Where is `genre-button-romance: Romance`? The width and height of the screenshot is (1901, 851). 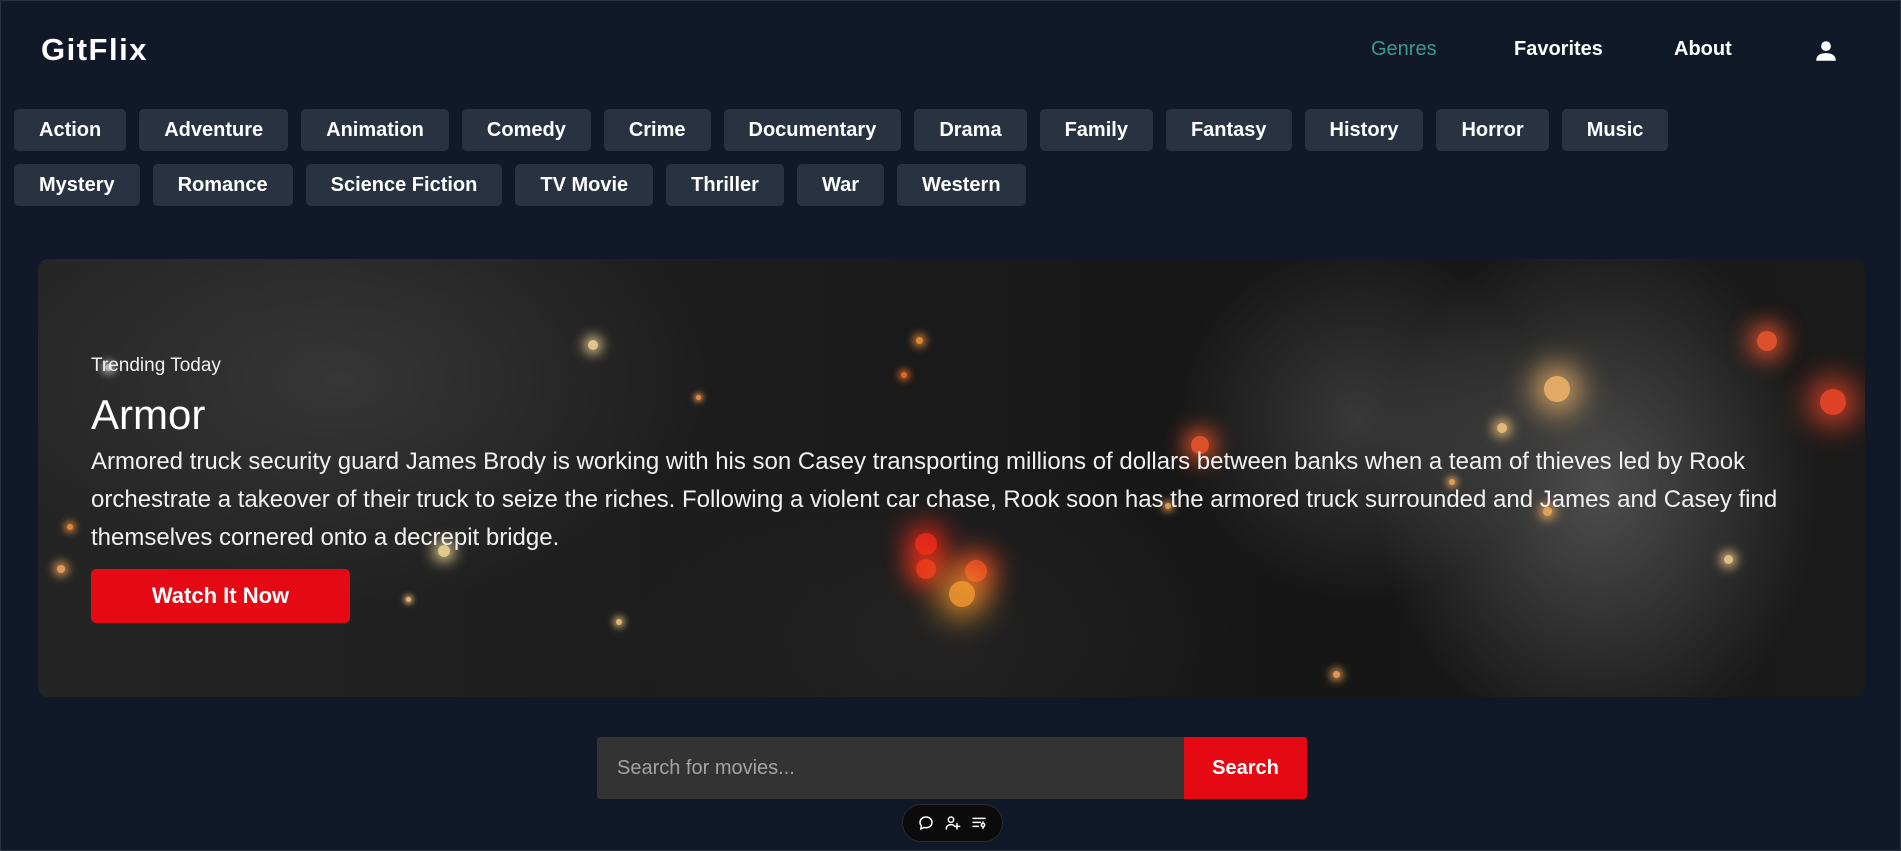
genre-button-romance: Romance is located at coordinates (222, 185).